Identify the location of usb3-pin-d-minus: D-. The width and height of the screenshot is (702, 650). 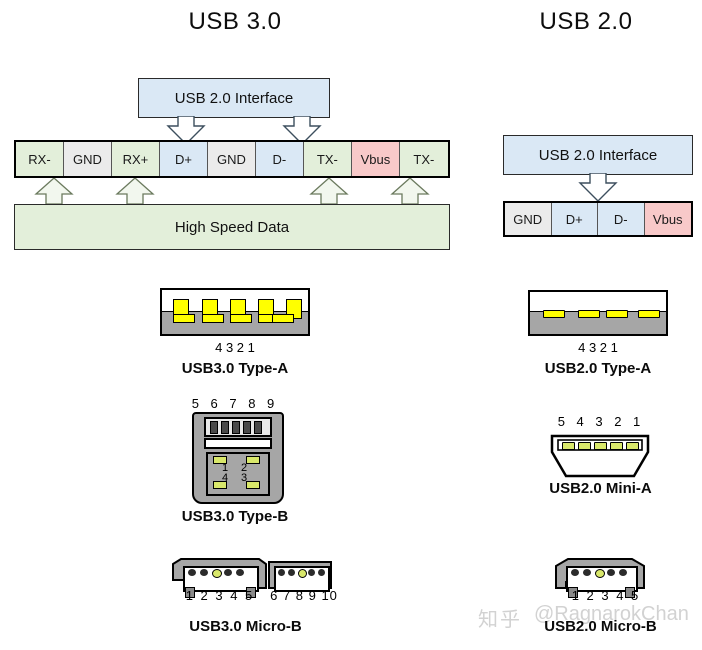
(279, 159).